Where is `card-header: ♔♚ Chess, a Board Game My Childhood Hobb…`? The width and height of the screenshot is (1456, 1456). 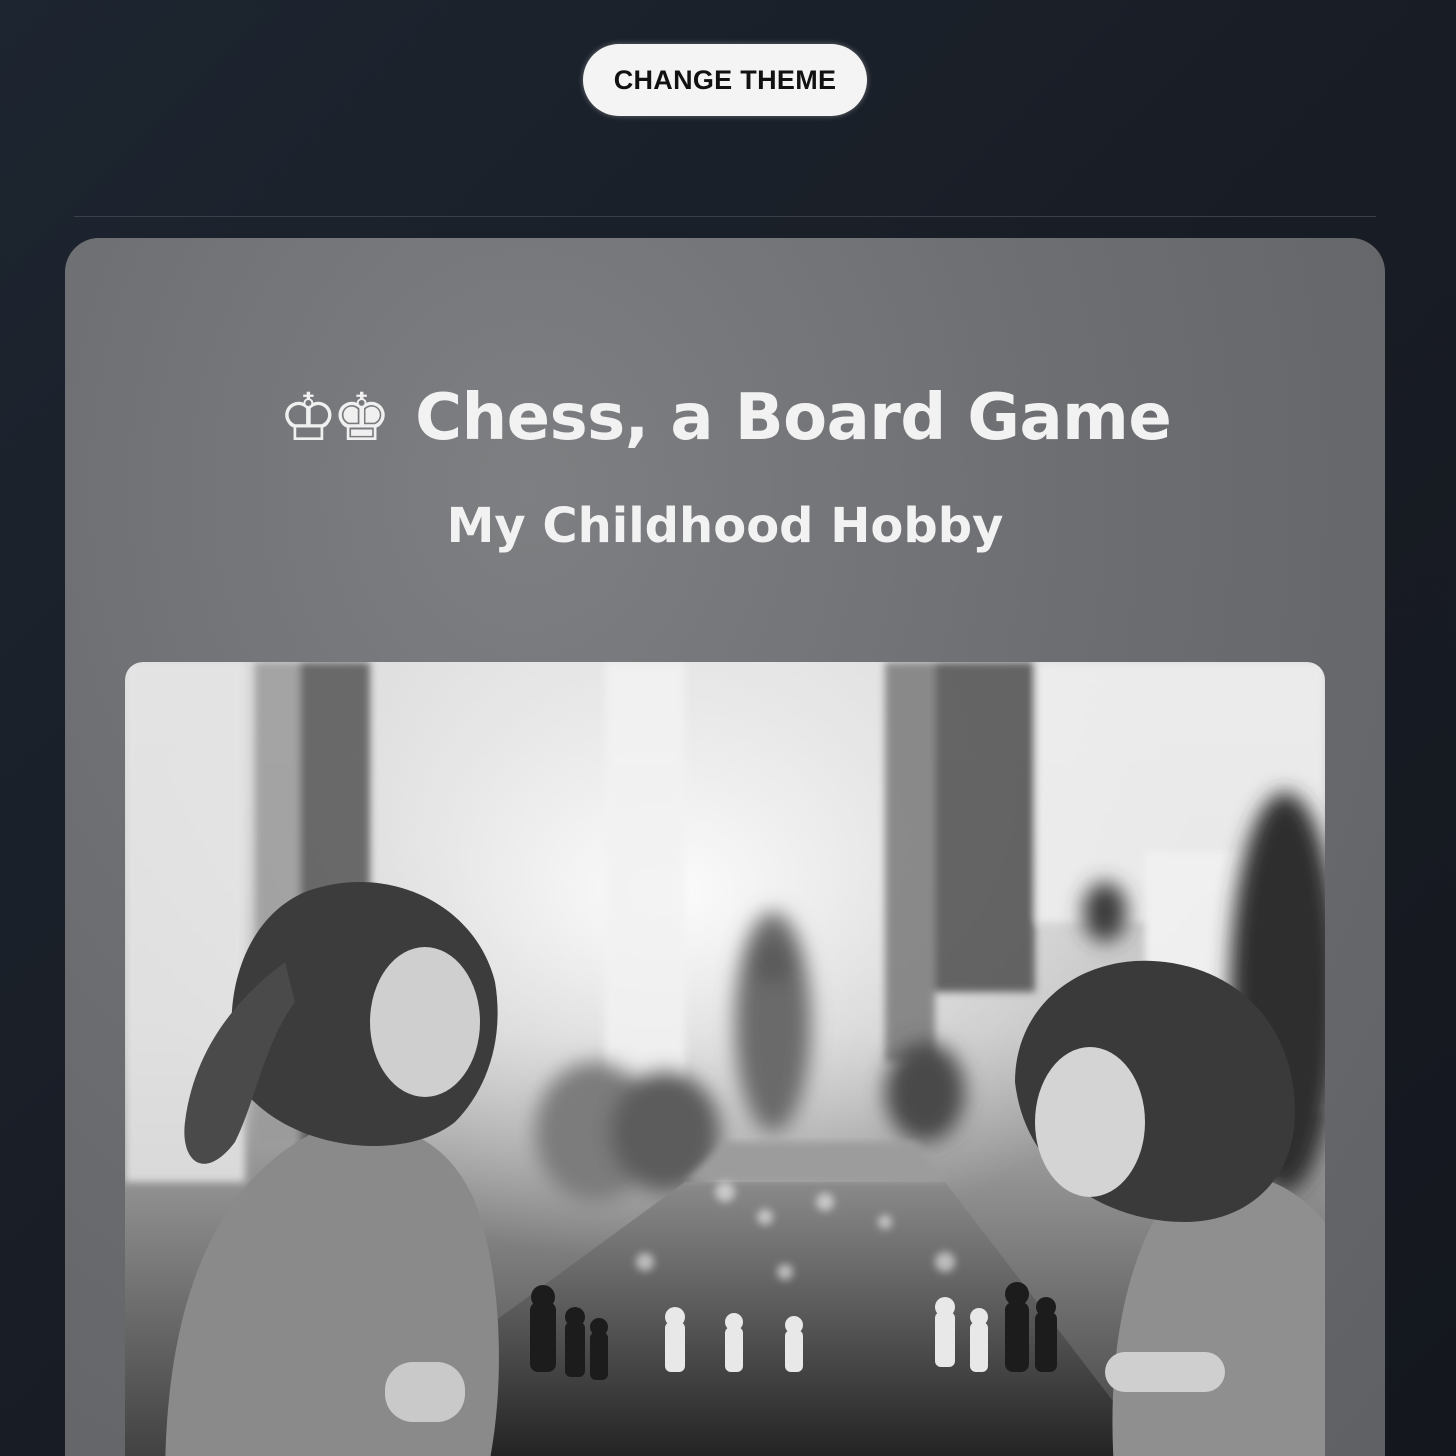 card-header: ♔♚ Chess, a Board Game My Childhood Hobb… is located at coordinates (725, 466).